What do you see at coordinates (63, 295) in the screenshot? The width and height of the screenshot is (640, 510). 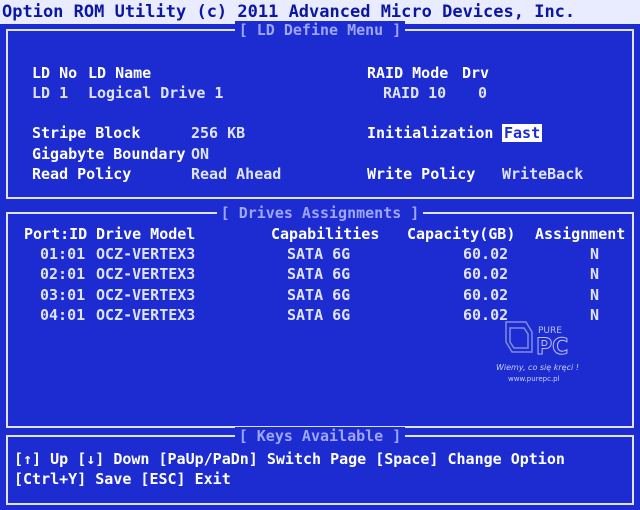 I see `port-id-cell: 03:01` at bounding box center [63, 295].